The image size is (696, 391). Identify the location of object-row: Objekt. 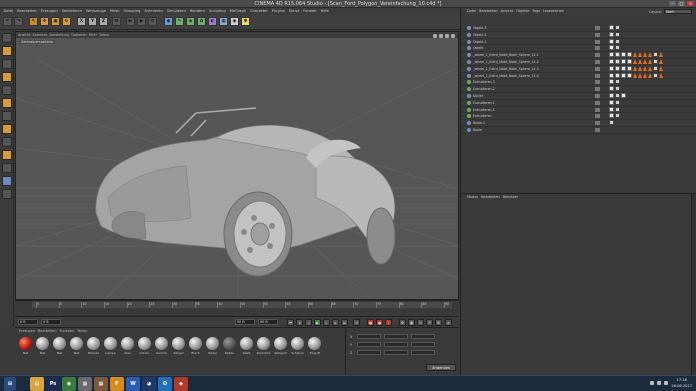
(578, 49).